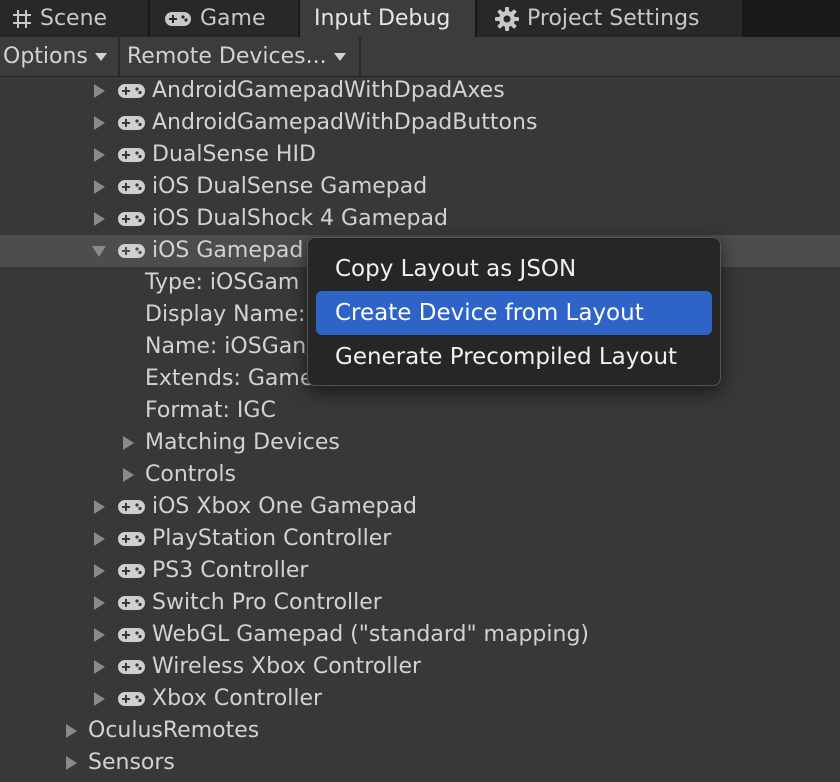 Image resolution: width=840 pixels, height=782 pixels. Describe the element at coordinates (226, 346) in the screenshot. I see `detail-name: Name: iOSGan` at that location.